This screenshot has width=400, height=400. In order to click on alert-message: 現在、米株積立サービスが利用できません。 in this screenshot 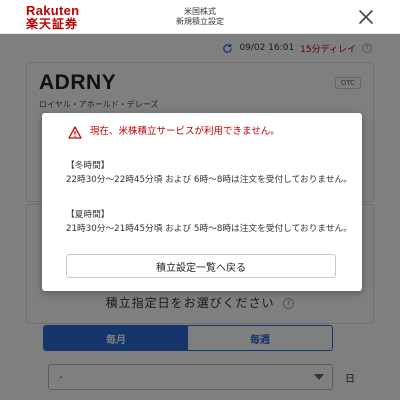, I will do `click(213, 132)`.